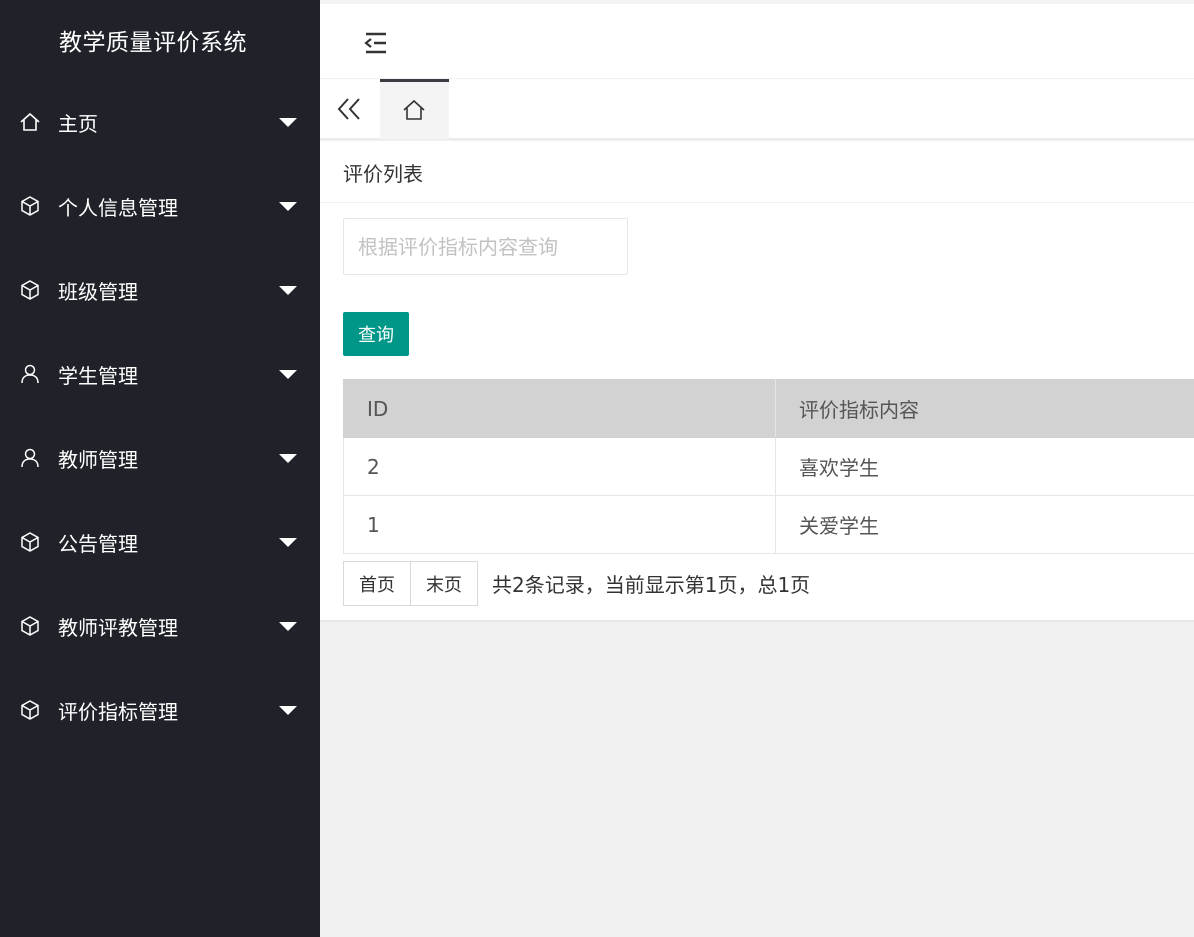 The height and width of the screenshot is (937, 1194). Describe the element at coordinates (160, 458) in the screenshot. I see `sidebar-item-teacher: 教师管理` at that location.